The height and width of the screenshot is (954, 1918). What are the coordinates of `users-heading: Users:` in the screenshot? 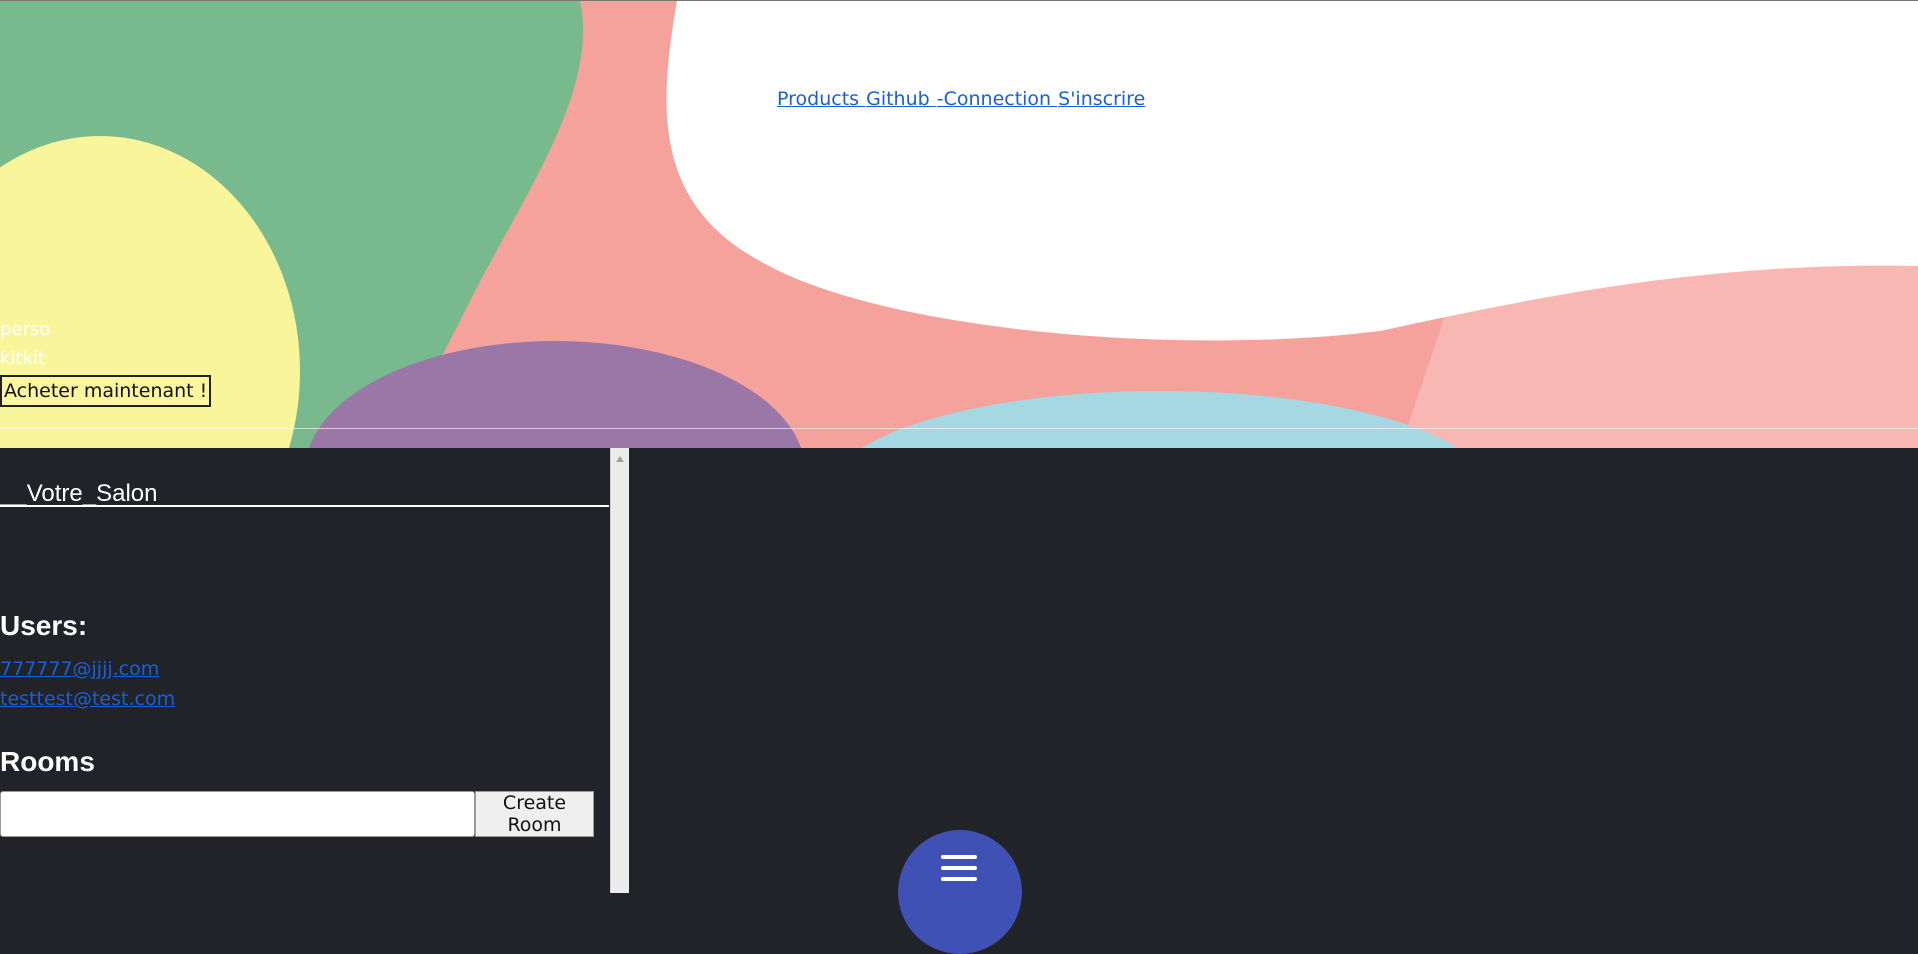 It's located at (44, 625).